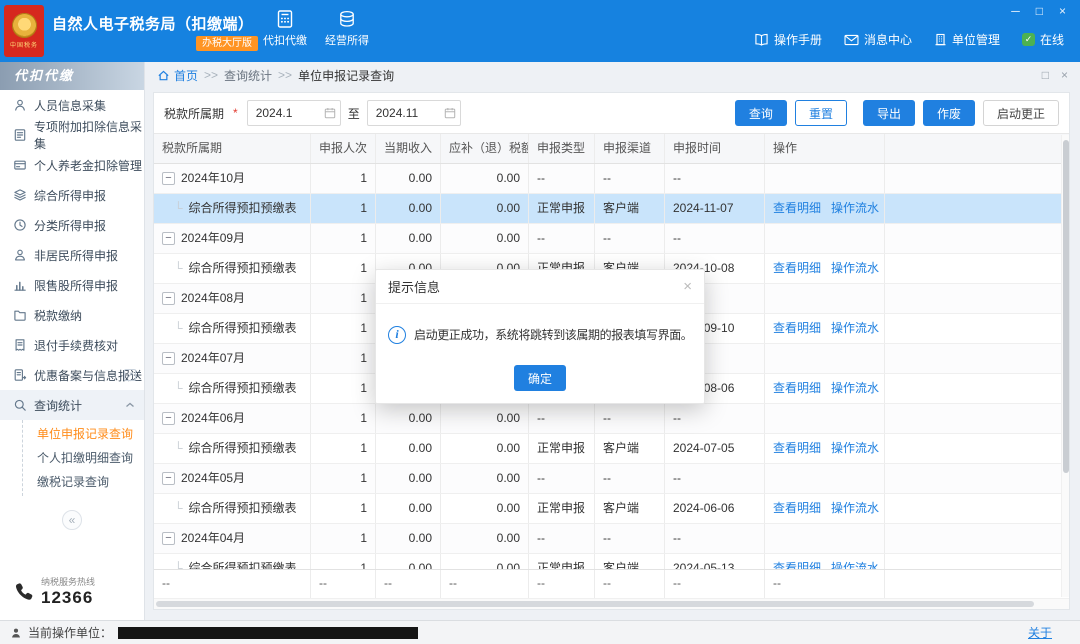 This screenshot has width=1080, height=644. I want to click on menu-item-label: 单位管理, so click(975, 40).